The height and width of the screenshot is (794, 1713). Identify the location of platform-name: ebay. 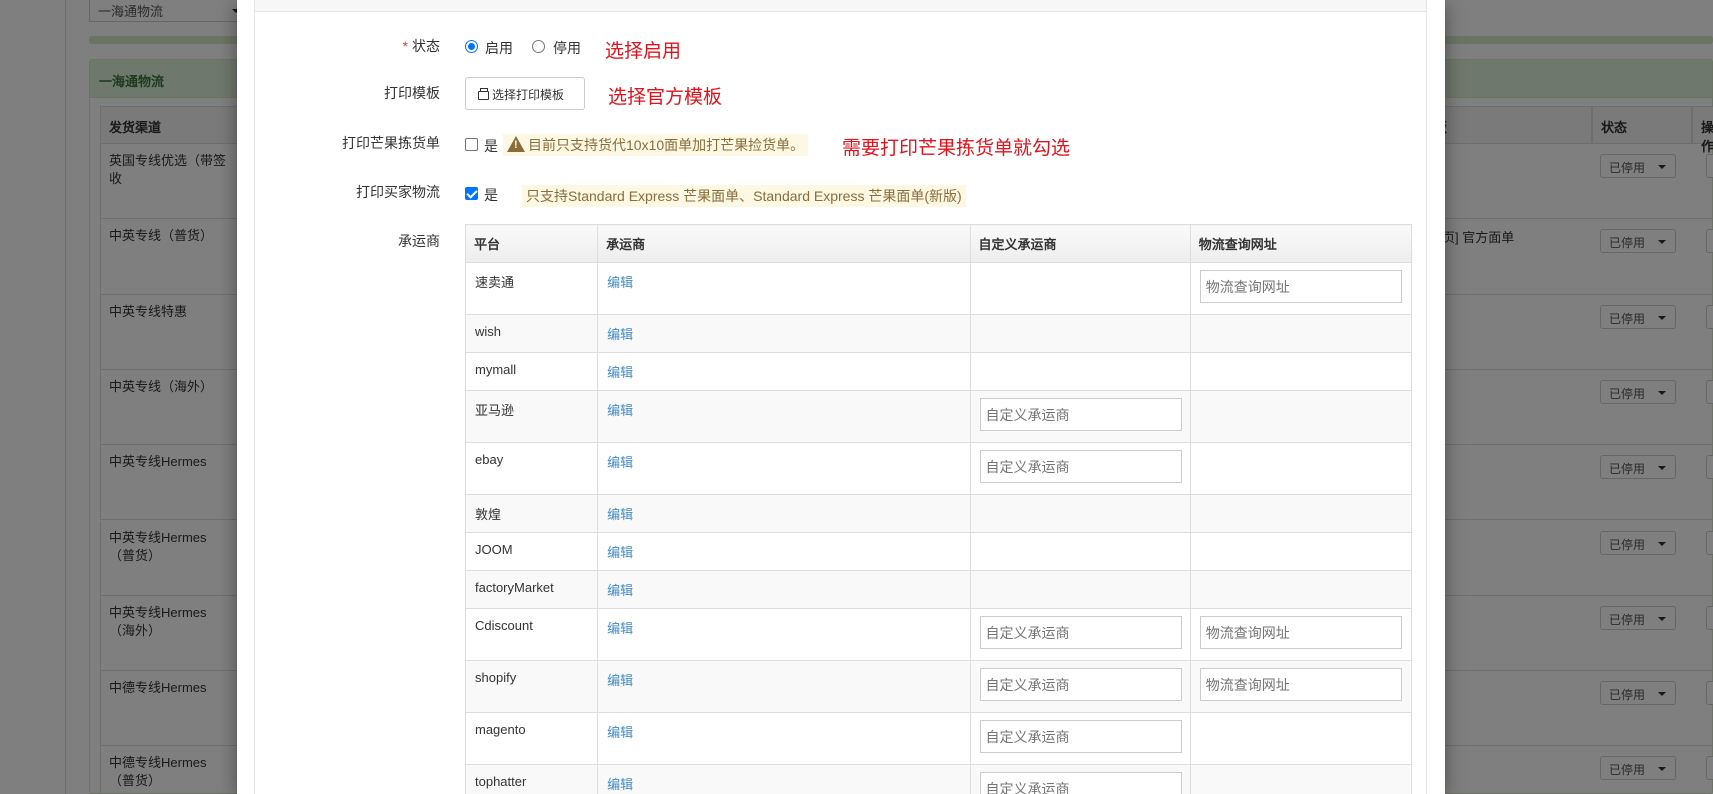
(531, 468).